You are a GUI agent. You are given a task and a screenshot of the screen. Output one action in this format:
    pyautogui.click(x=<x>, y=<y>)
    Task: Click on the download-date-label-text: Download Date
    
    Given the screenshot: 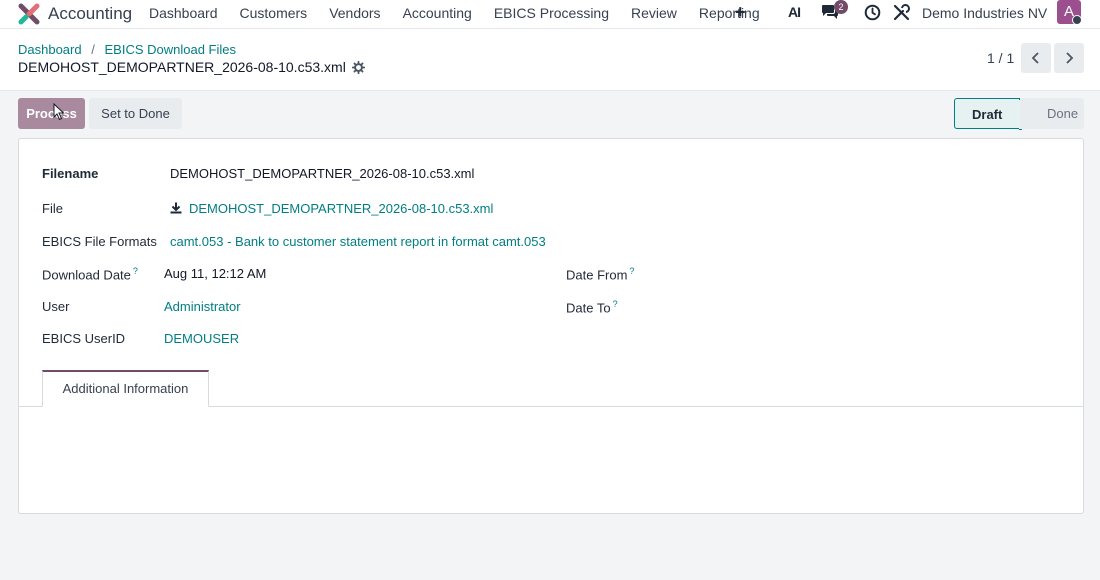 What is the action you would take?
    pyautogui.click(x=86, y=275)
    